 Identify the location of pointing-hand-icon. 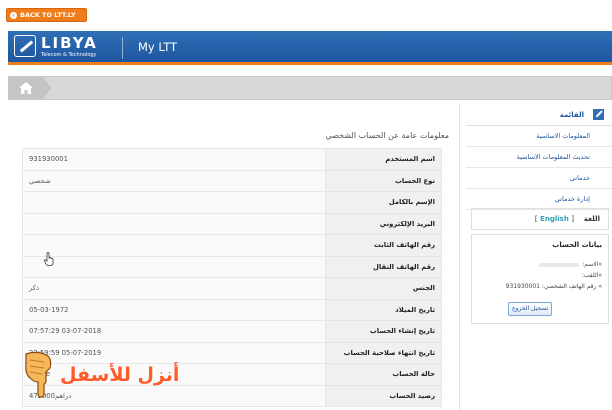
(38, 374).